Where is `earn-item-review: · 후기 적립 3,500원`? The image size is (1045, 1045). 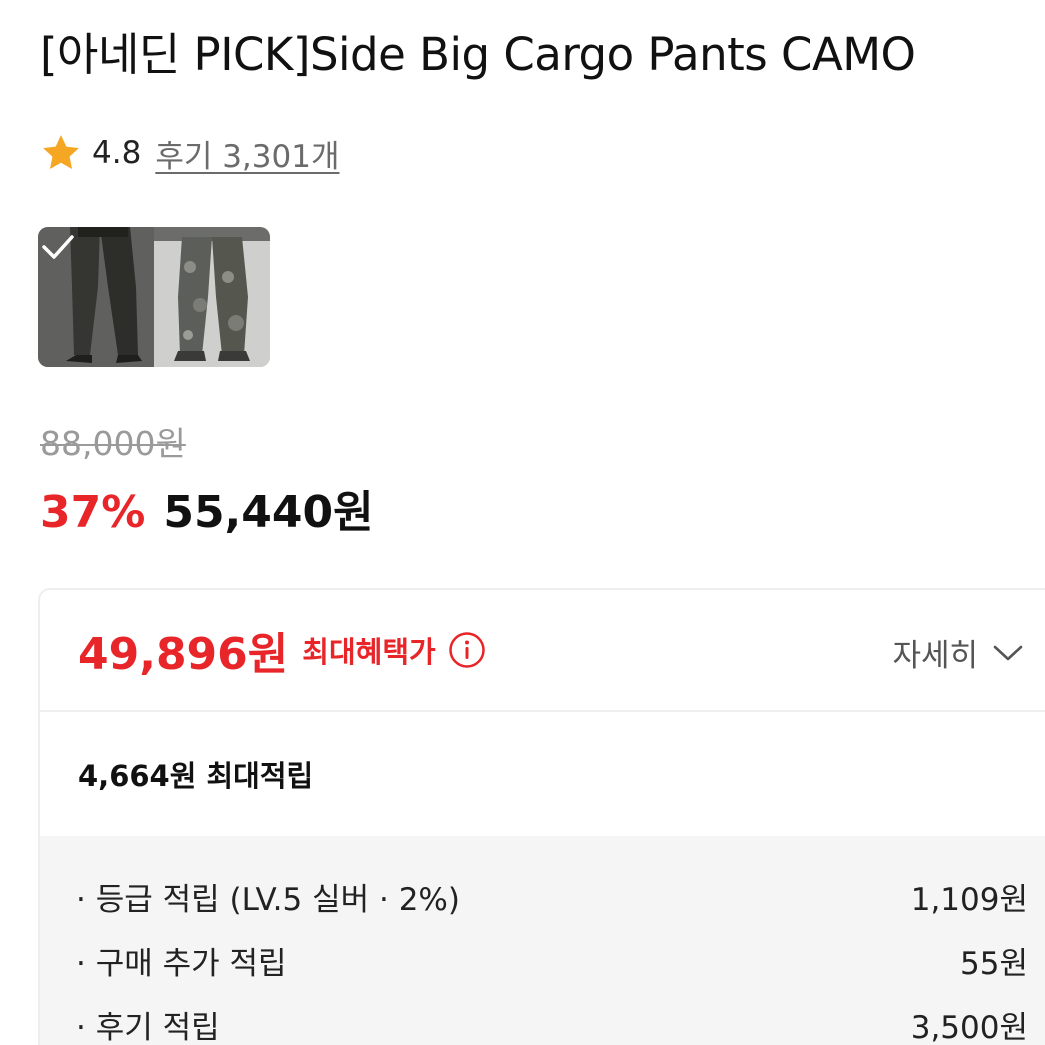 earn-item-review: · 후기 적립 3,500원 is located at coordinates (552, 1018).